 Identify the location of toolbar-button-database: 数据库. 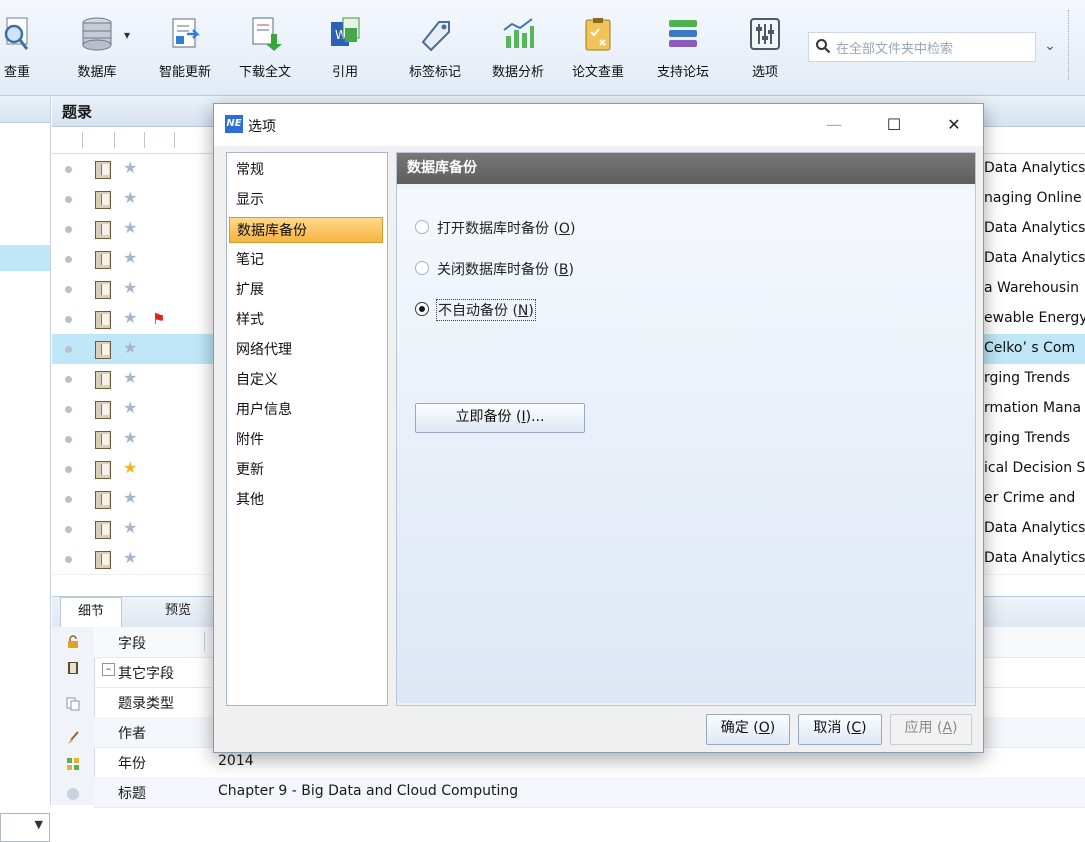
(97, 50).